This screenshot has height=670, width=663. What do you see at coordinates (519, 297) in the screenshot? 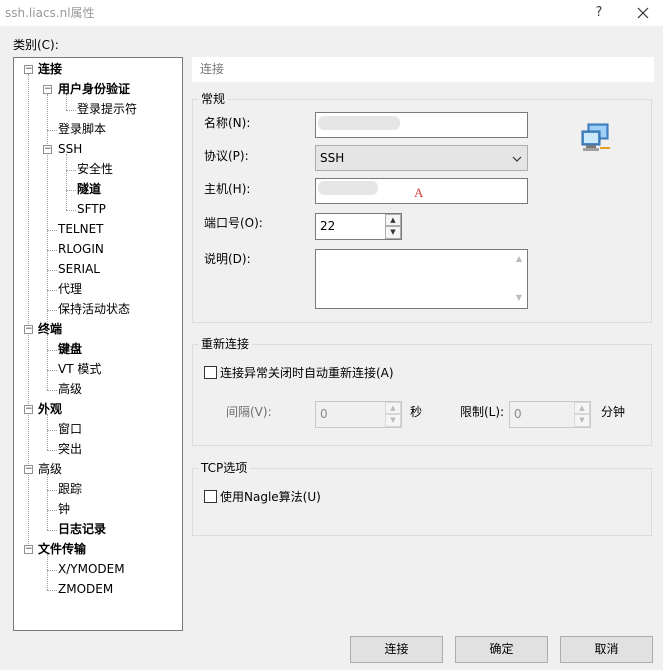
I see `scroll-down-icon: ▼` at bounding box center [519, 297].